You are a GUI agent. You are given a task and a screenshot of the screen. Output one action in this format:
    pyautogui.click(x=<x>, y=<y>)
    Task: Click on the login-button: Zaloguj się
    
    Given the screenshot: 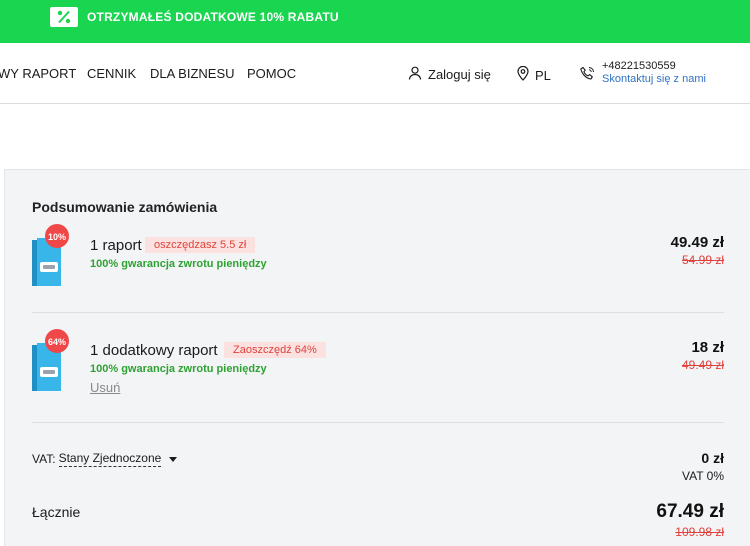 What is the action you would take?
    pyautogui.click(x=449, y=74)
    